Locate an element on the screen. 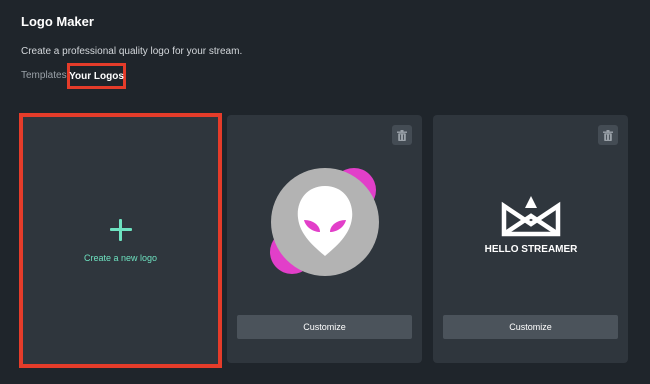 Image resolution: width=650 pixels, height=384 pixels. create-new-logo-label: Create a new logo is located at coordinates (120, 257).